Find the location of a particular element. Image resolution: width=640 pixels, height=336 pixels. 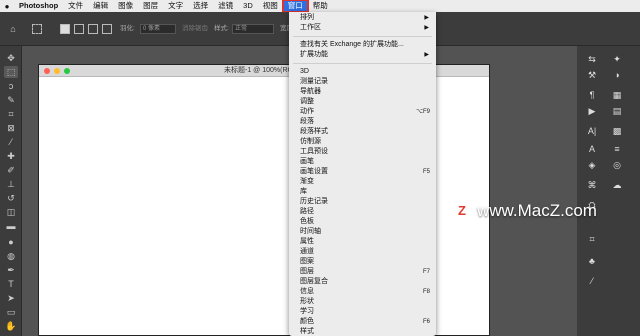

libraries-panel-icon: ☁ is located at coordinates (617, 185).